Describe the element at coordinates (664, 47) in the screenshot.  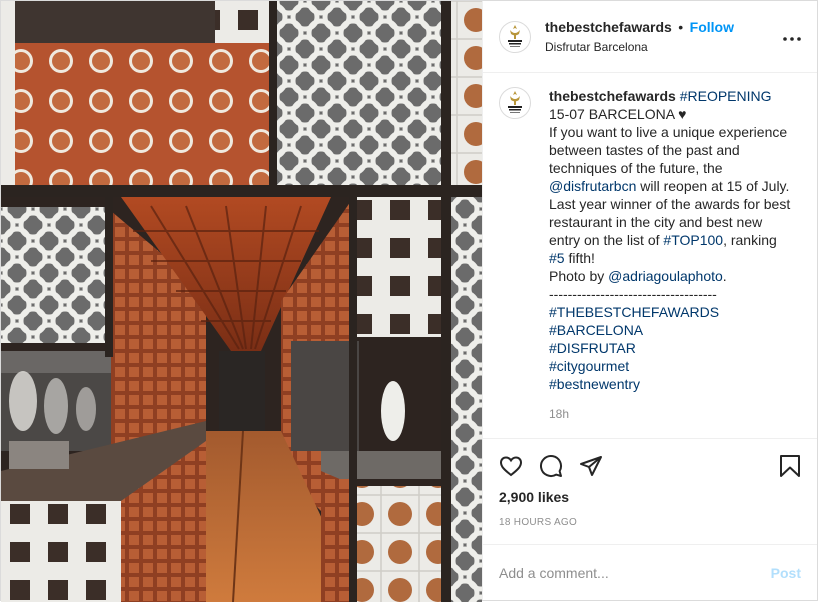
I see `location-link: Disfrutar Barcelona` at that location.